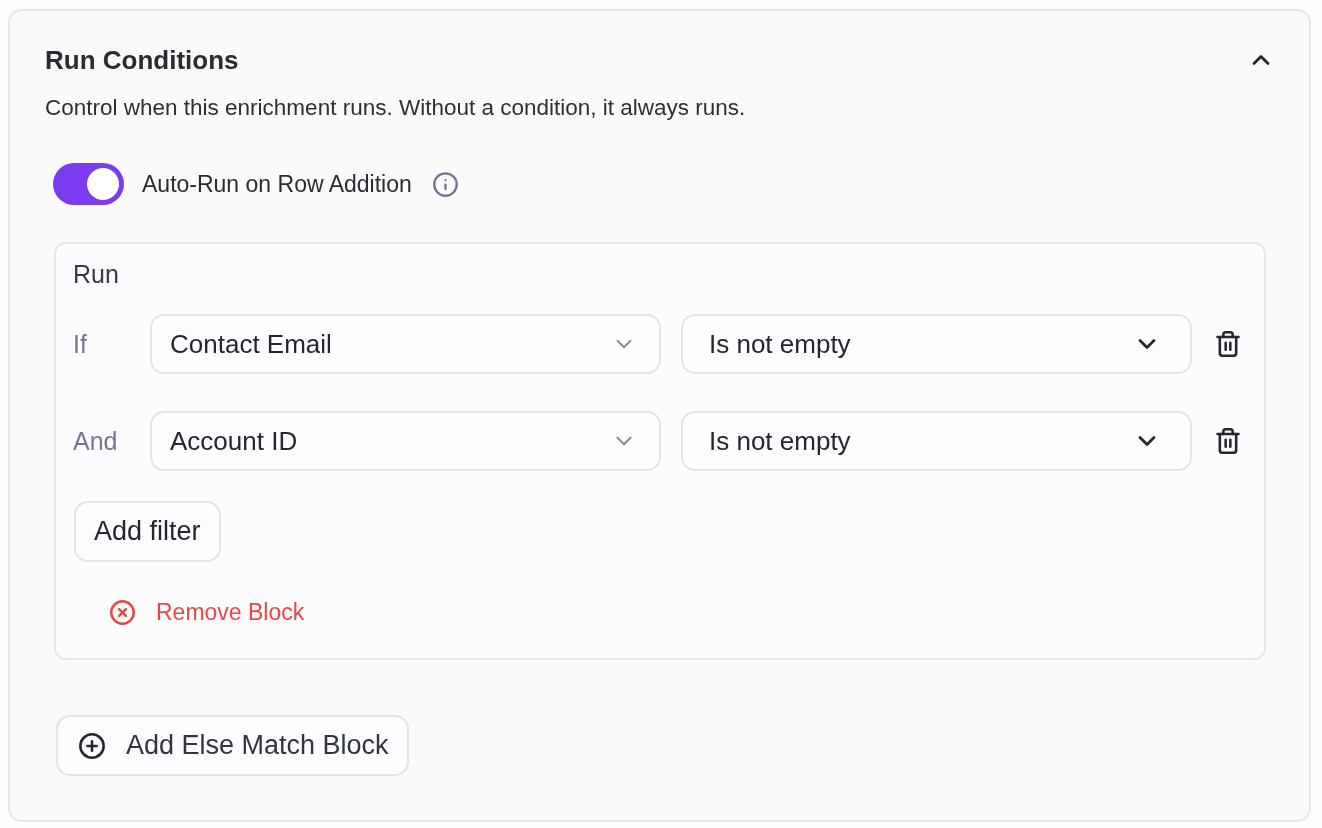 The height and width of the screenshot is (828, 1322). I want to click on auto-run-label: Auto-Run on Row Addition, so click(277, 184).